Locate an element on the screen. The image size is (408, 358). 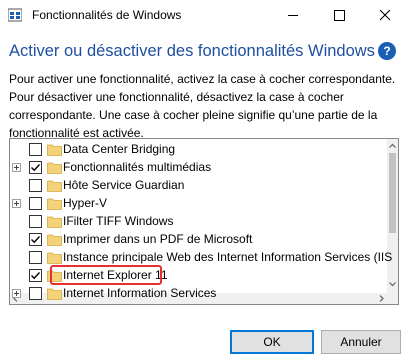
feature-row: Internet Information Services is located at coordinates (199, 294).